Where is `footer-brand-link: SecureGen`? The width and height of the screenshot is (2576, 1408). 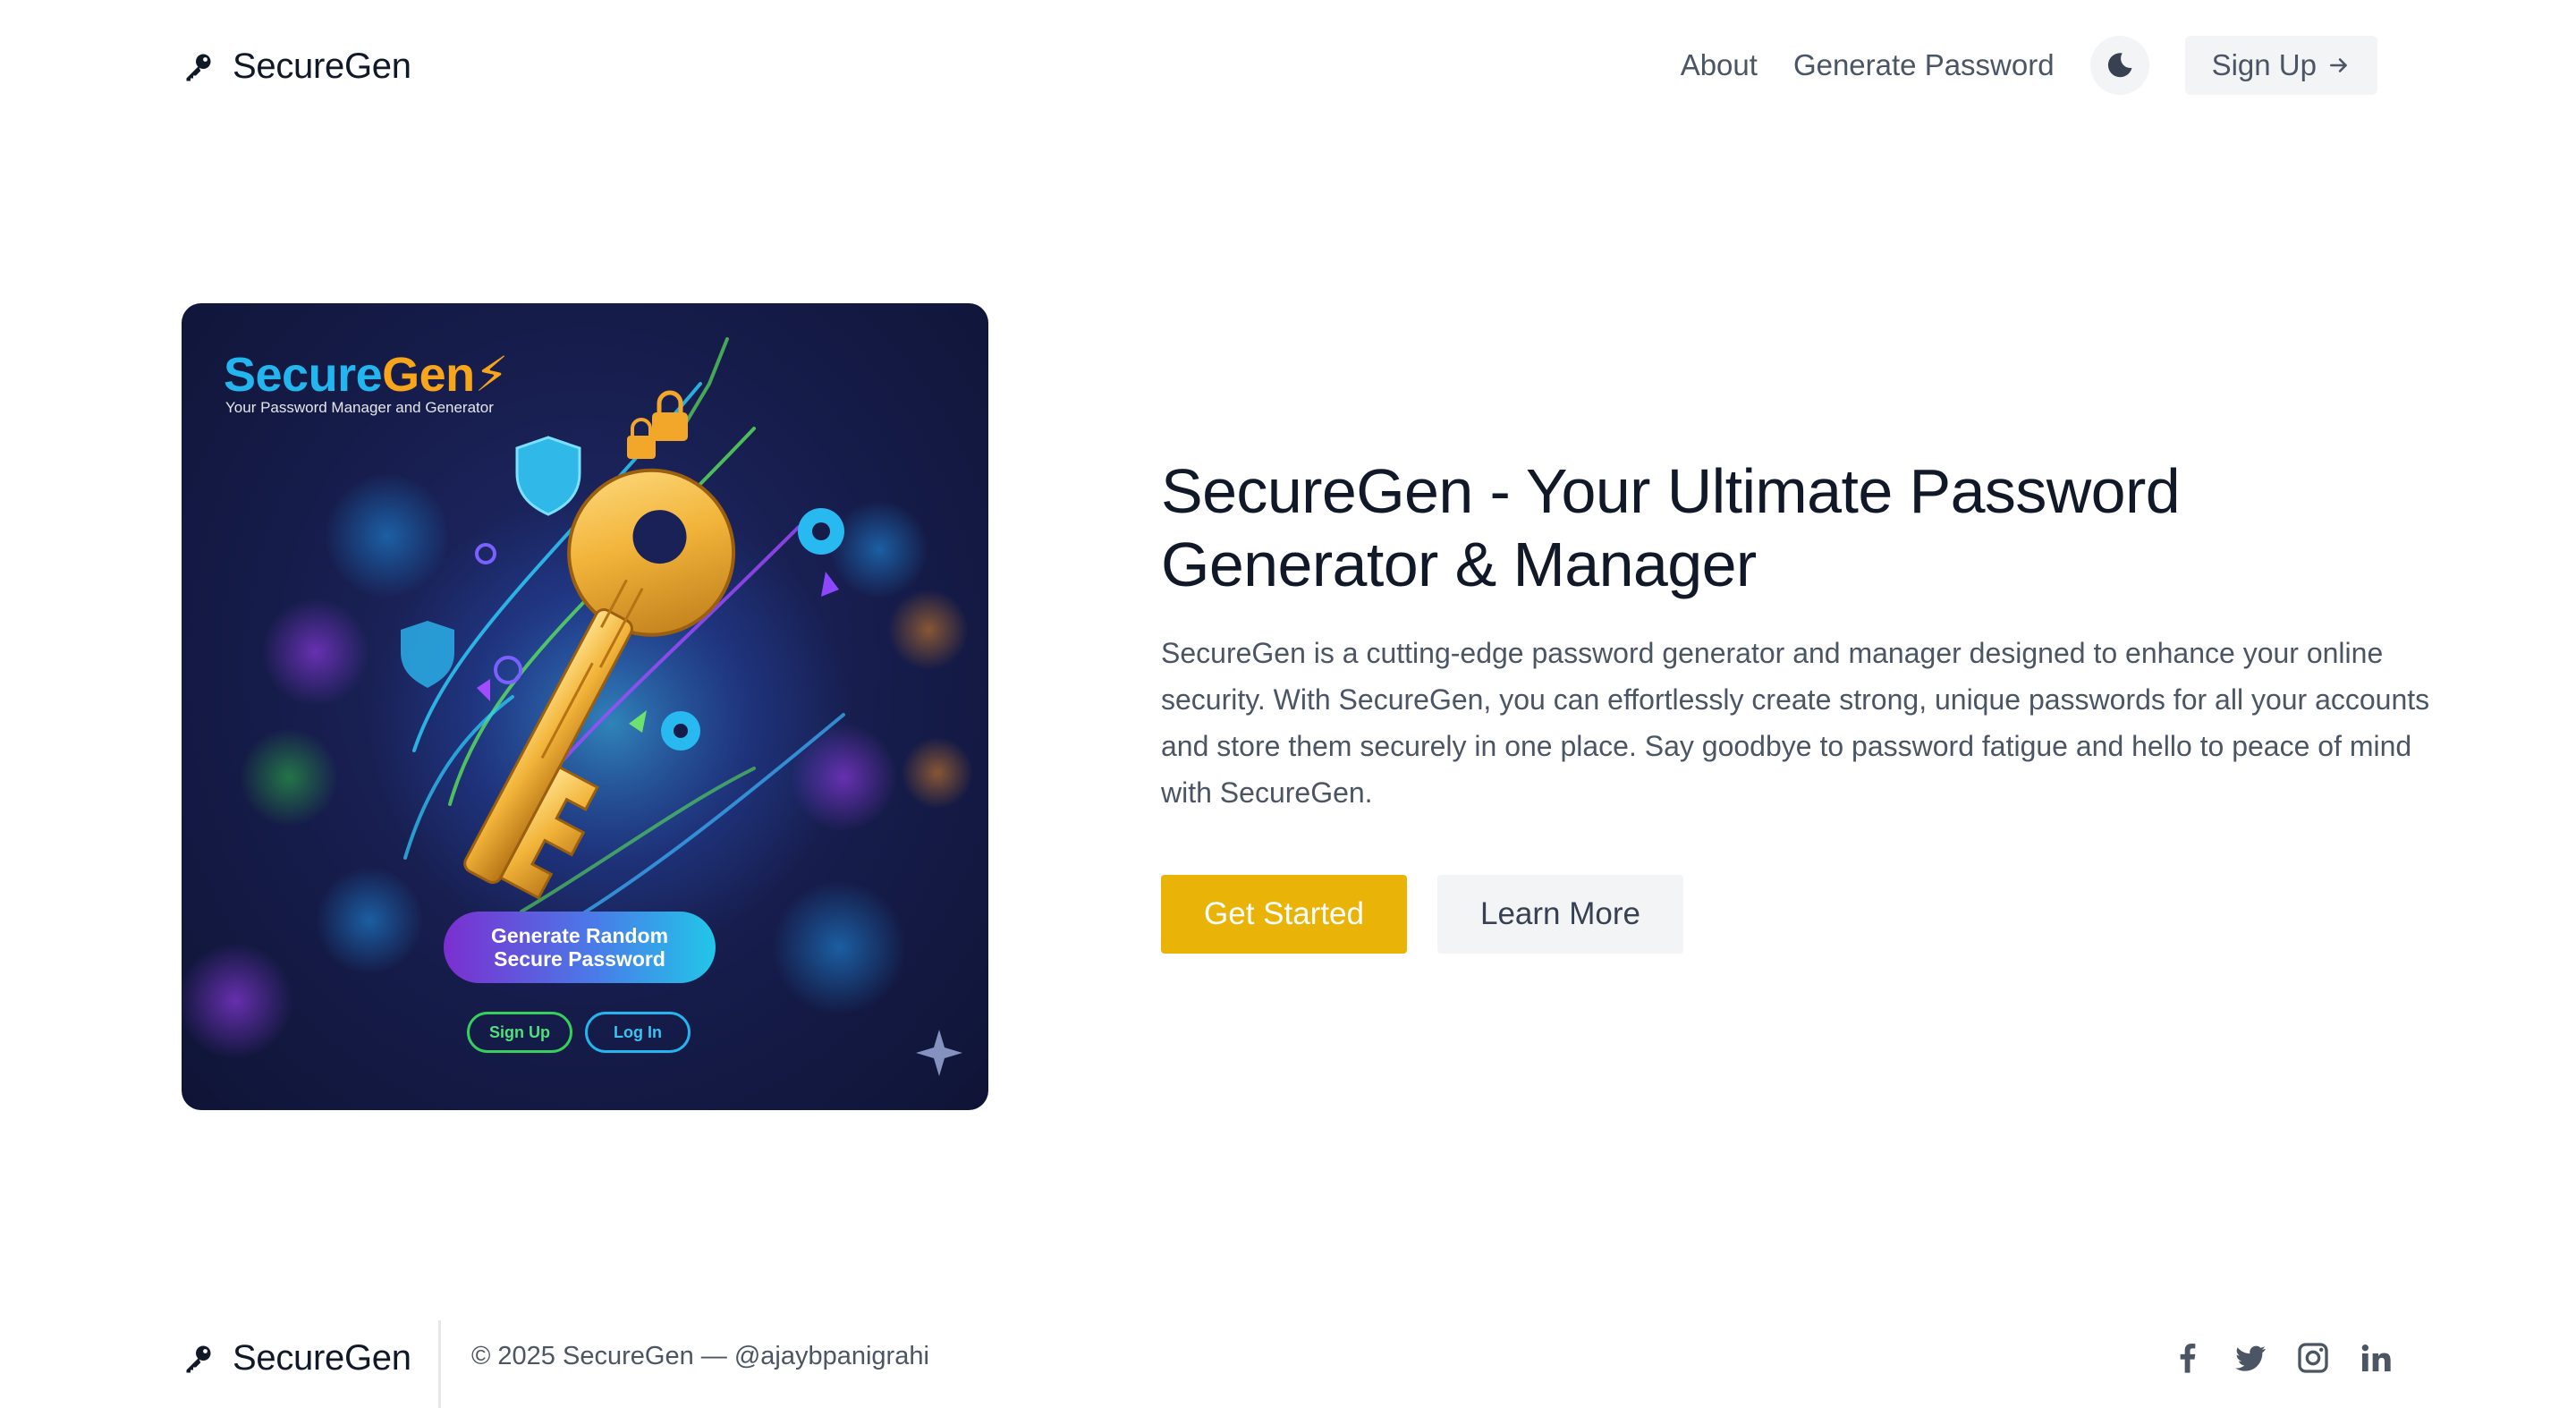
footer-brand-link: SecureGen is located at coordinates (296, 1358).